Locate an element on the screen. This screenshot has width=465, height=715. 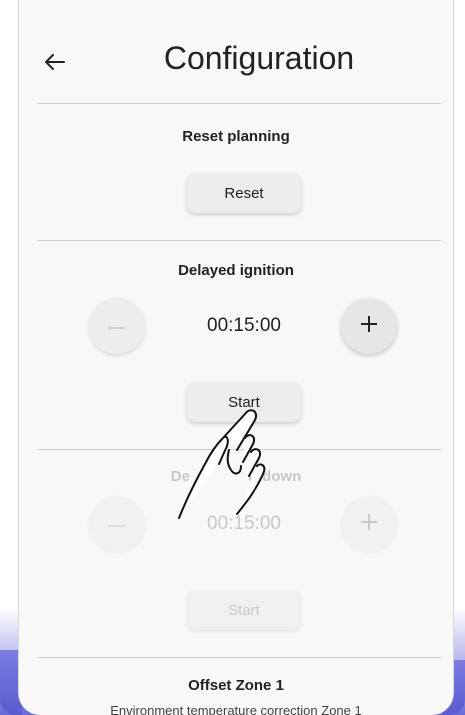
shutdown-time-value: 00:15:00 is located at coordinates (244, 523).